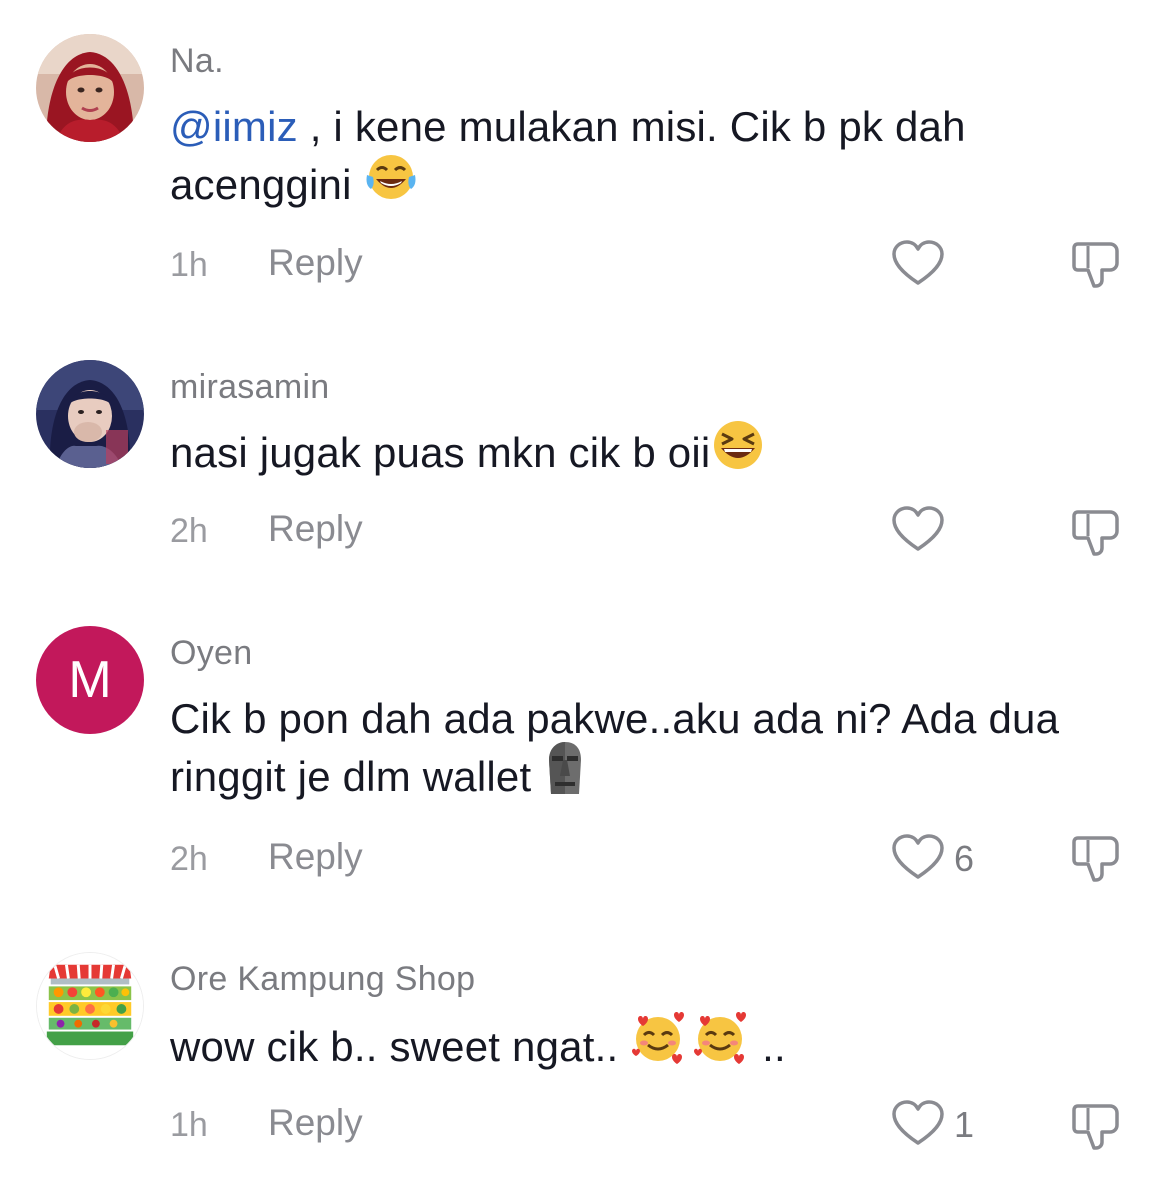  I want to click on avatar, so click(90, 1006).